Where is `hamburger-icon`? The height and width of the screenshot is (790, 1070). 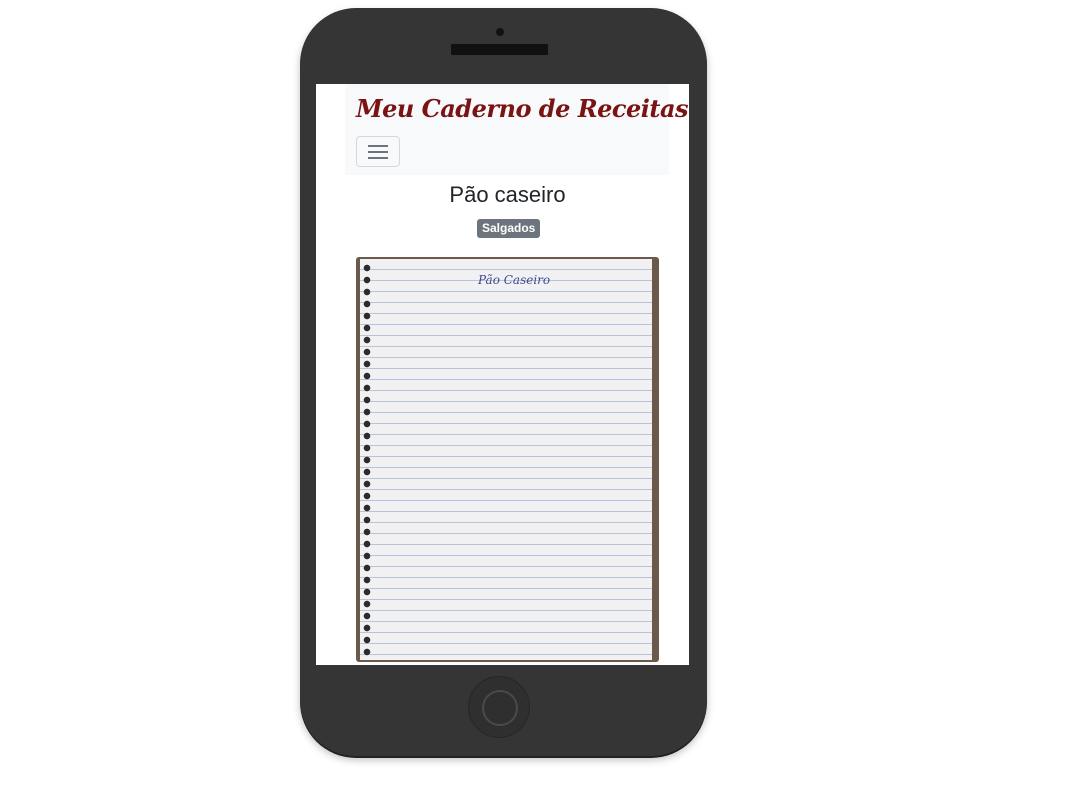
hamburger-icon is located at coordinates (378, 146).